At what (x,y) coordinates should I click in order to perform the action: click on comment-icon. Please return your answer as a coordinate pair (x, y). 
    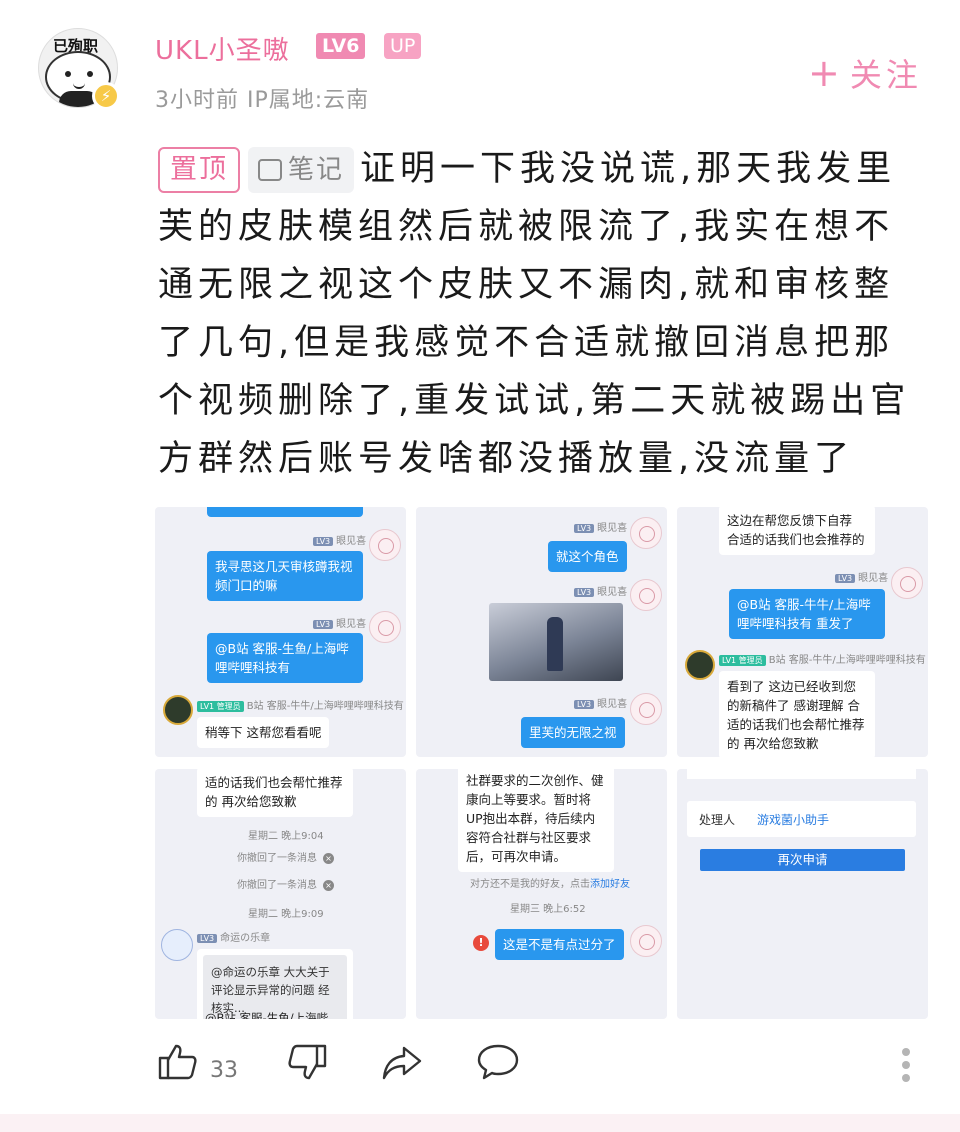
    Looking at the image, I should click on (498, 1062).